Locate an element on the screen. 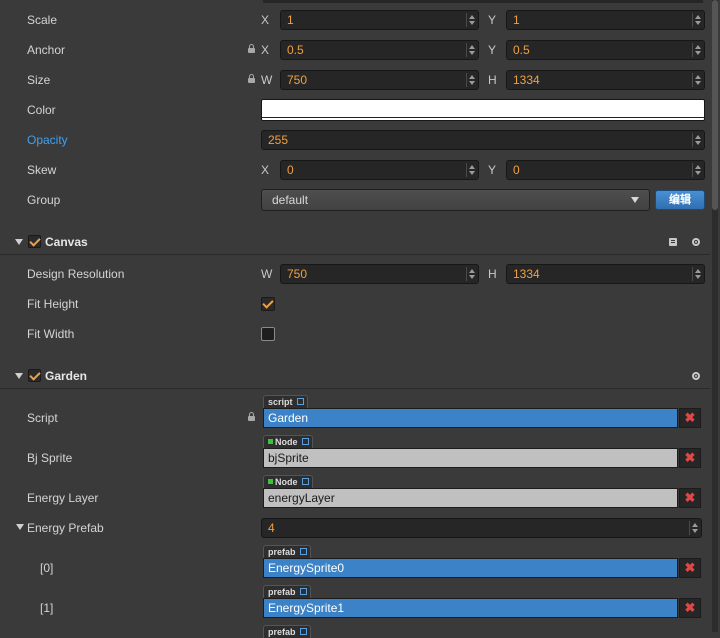 The height and width of the screenshot is (638, 720). group-label: Group is located at coordinates (44, 200).